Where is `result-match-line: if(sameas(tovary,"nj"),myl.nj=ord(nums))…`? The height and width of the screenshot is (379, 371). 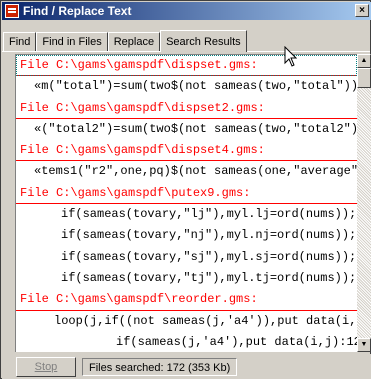 result-match-line: if(sameas(tovary,"nj"),myl.nj=ord(nums))… is located at coordinates (186, 235).